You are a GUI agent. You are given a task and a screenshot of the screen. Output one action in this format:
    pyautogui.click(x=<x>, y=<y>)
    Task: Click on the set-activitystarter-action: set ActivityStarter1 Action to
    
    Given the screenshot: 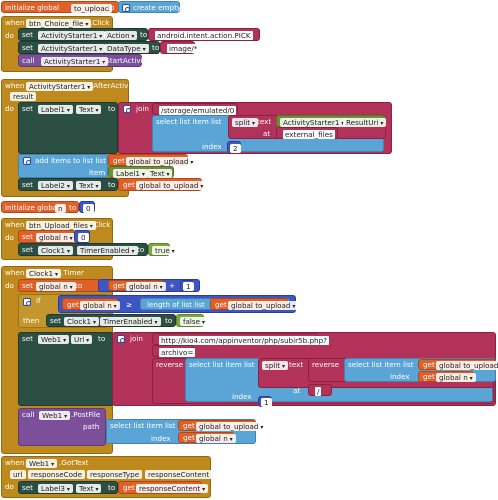 What is the action you would take?
    pyautogui.click(x=83, y=34)
    